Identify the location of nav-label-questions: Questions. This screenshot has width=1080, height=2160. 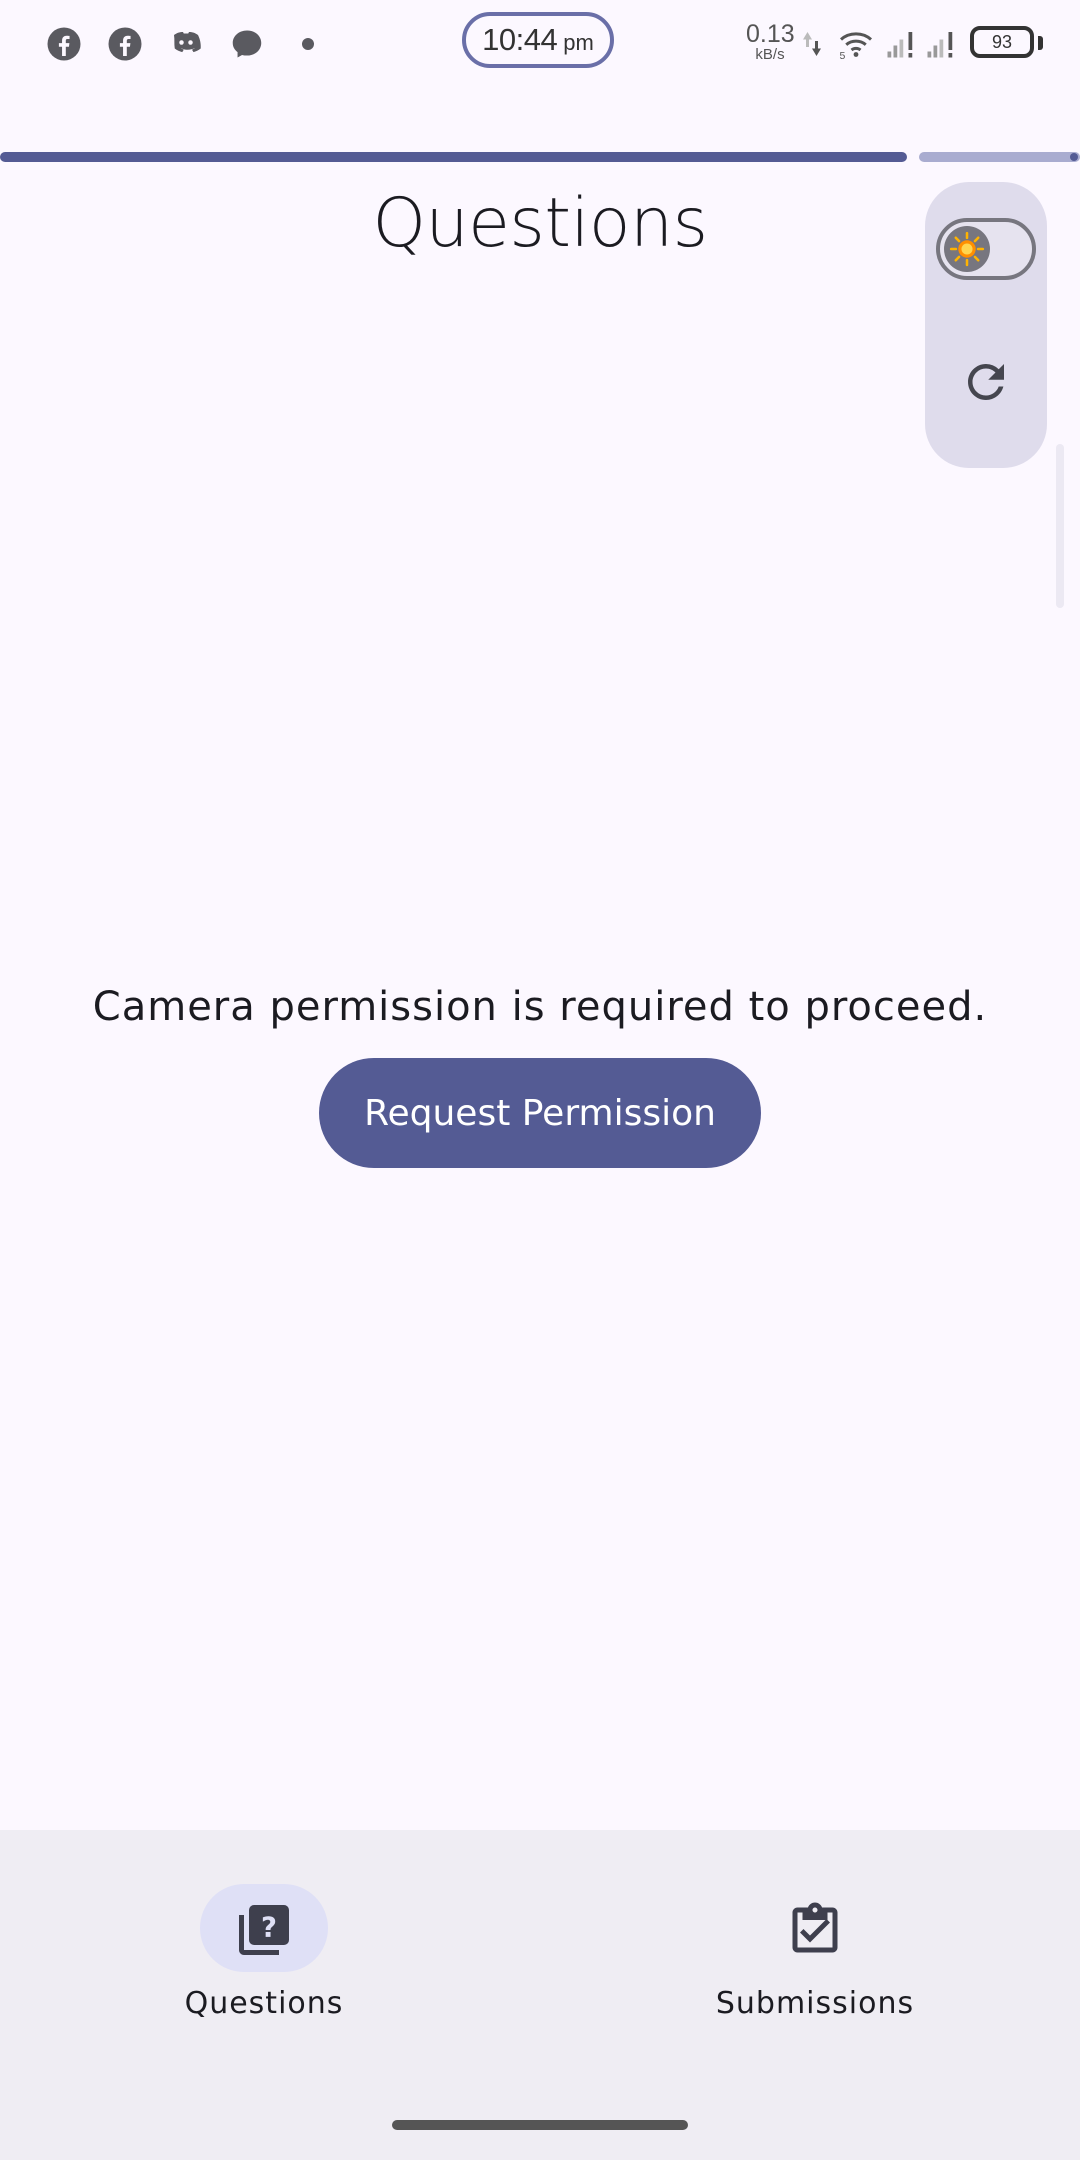
(264, 2003).